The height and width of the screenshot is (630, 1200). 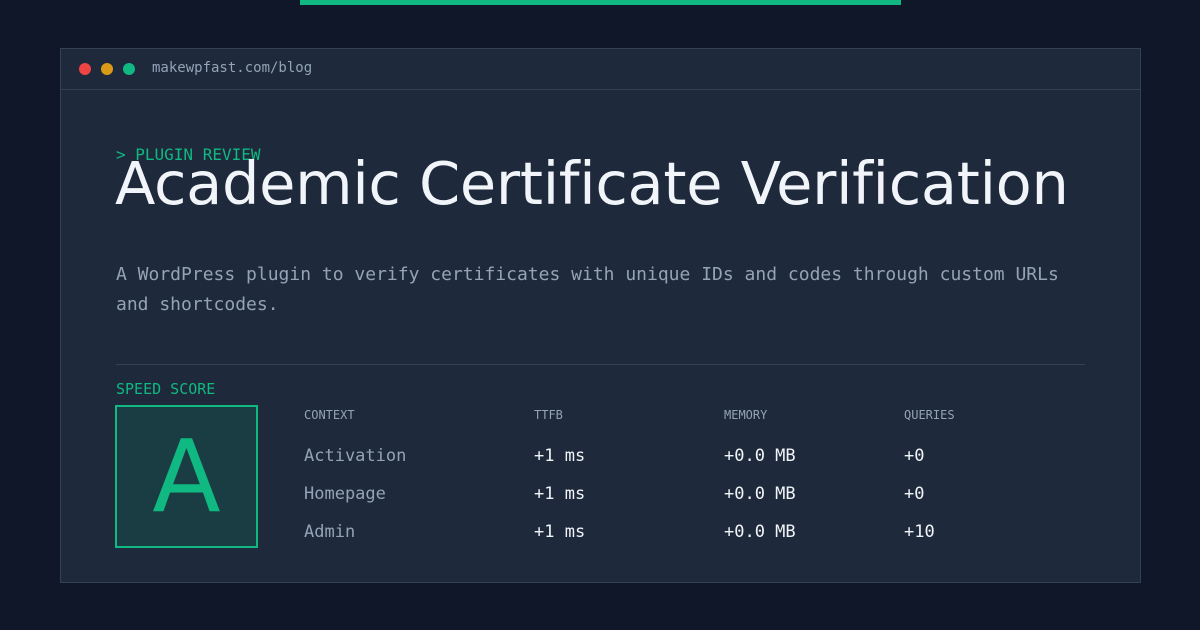 I want to click on row-admin-memory: +0.0 MB, so click(x=760, y=532).